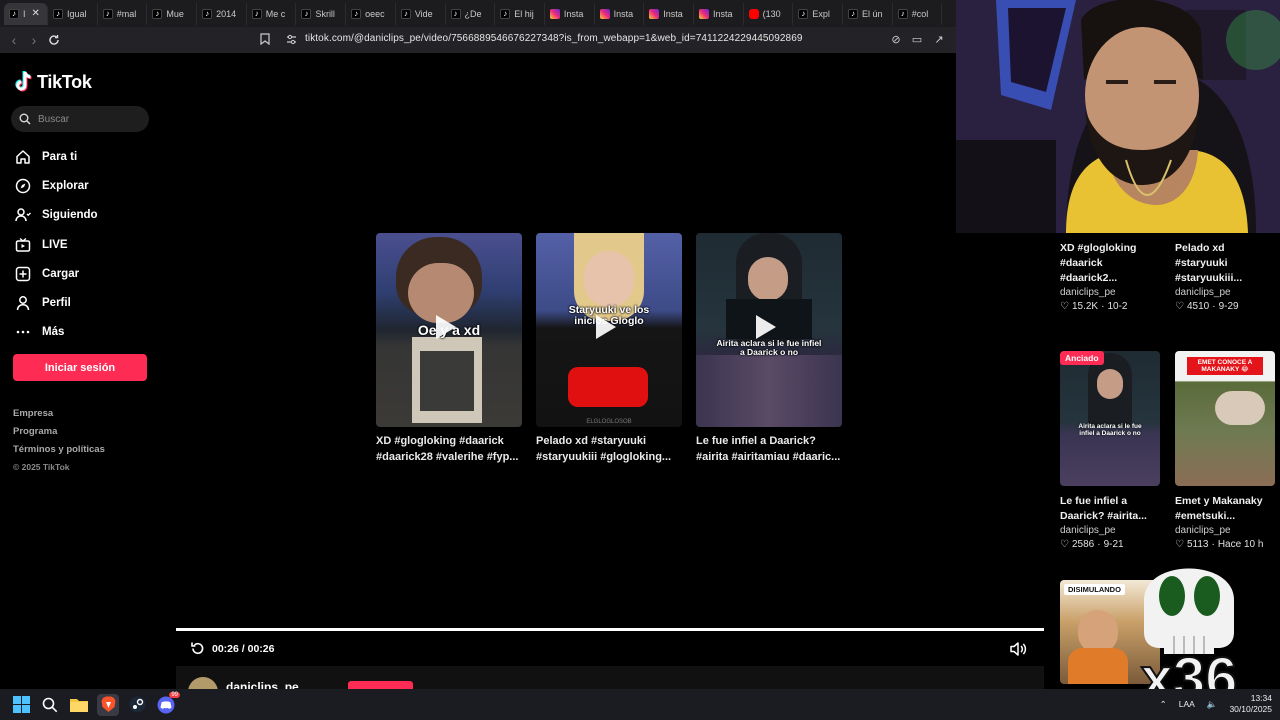 The height and width of the screenshot is (720, 1280). I want to click on reload-icon, so click(54, 40).